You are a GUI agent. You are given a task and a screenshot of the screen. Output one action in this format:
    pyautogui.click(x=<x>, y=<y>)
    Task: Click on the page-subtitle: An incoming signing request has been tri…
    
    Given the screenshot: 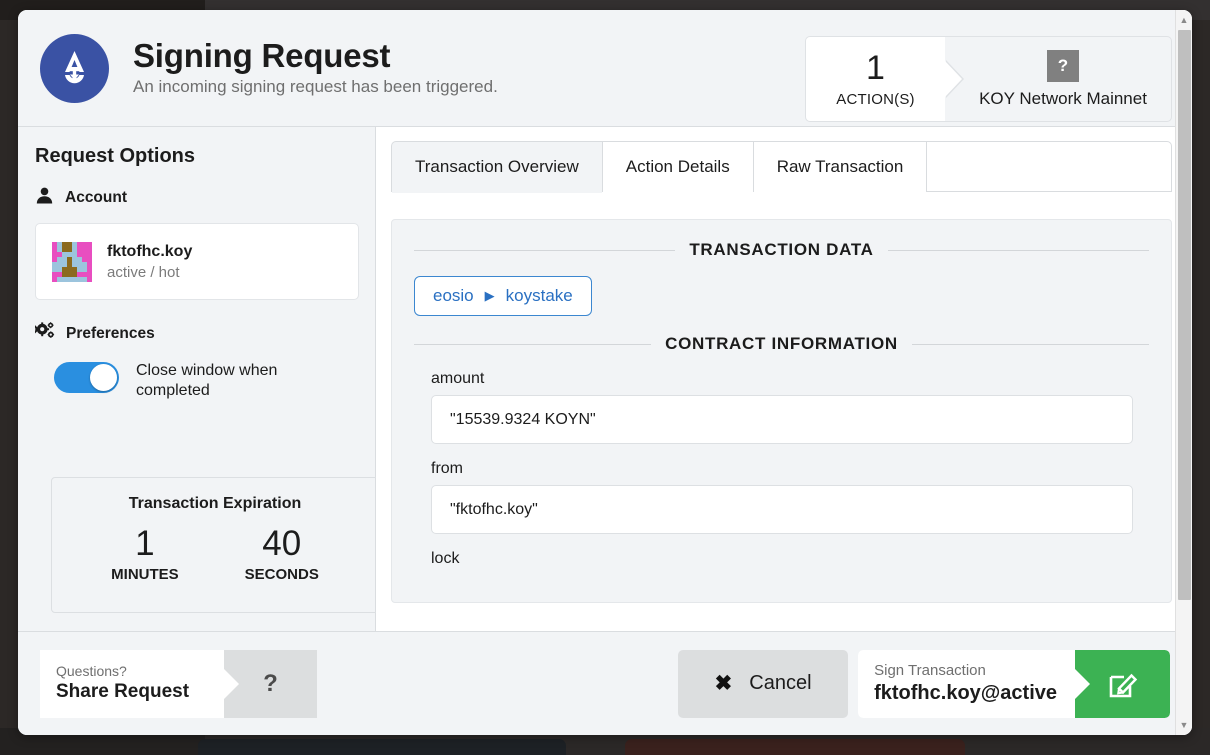 What is the action you would take?
    pyautogui.click(x=315, y=87)
    